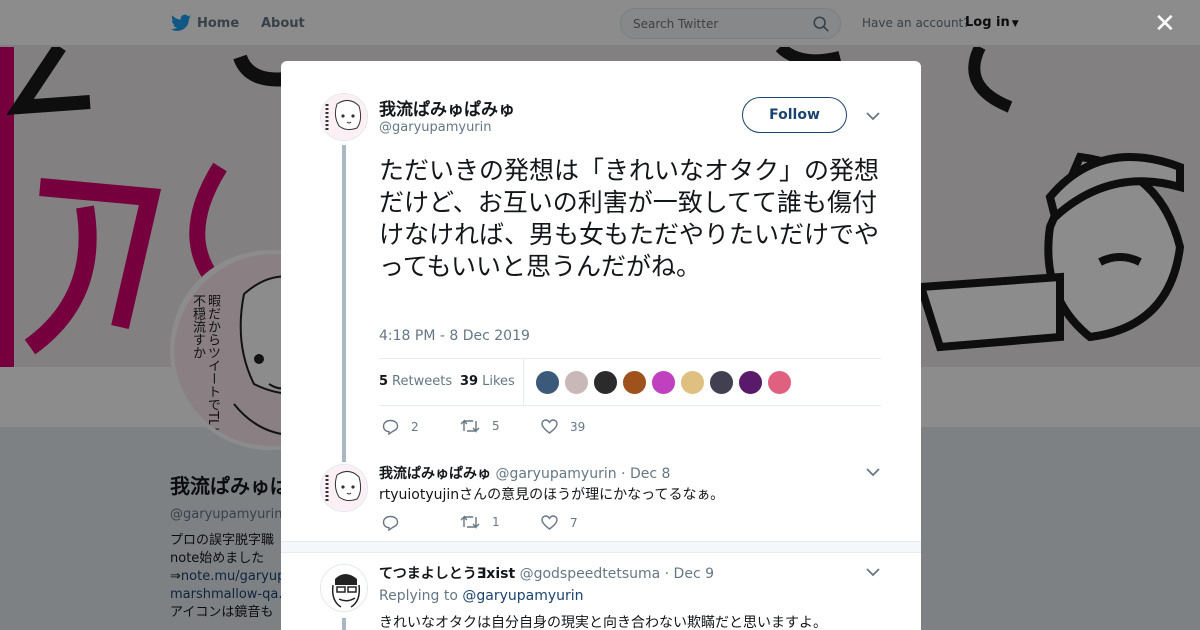 The height and width of the screenshot is (630, 1200). I want to click on reply-author-name: 我流ぱみゅぱみゅ, so click(435, 474).